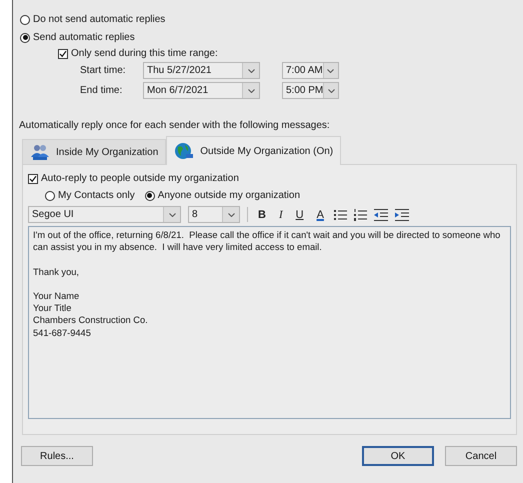 The width and height of the screenshot is (523, 483). I want to click on dialog-button: OK, so click(398, 456).